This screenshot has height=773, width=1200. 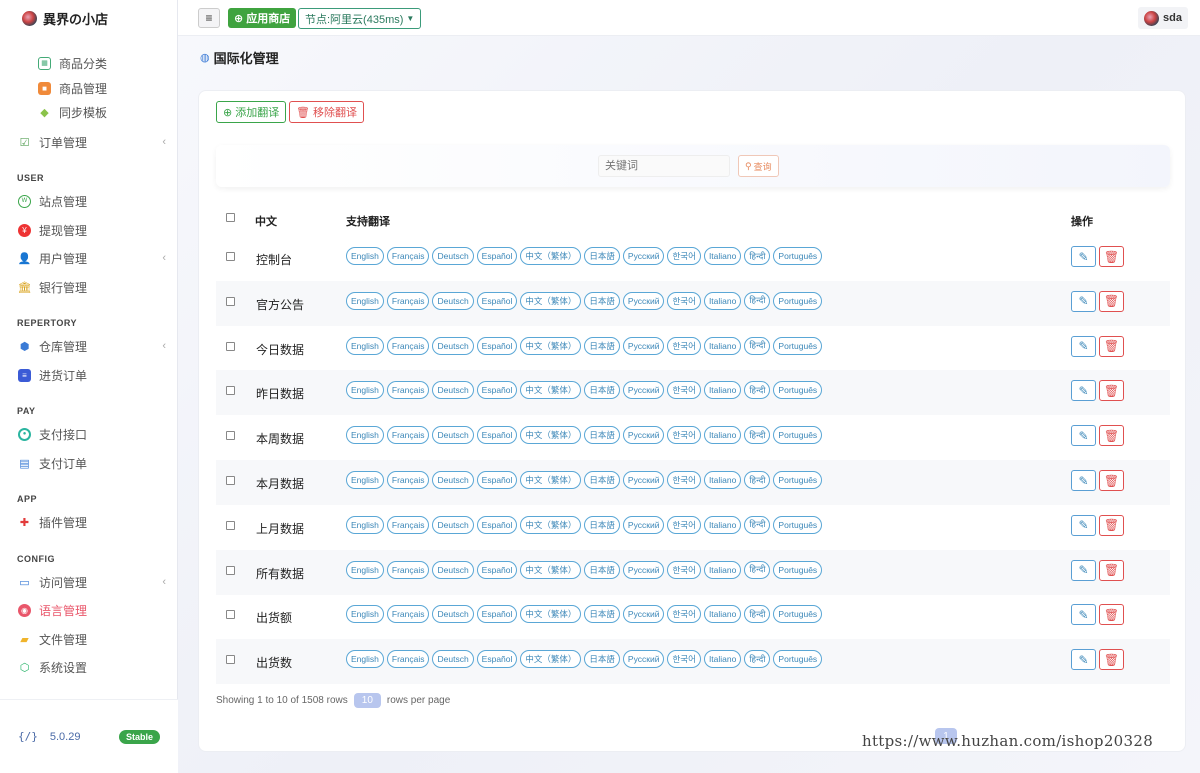 I want to click on keyword-input, so click(x=664, y=166).